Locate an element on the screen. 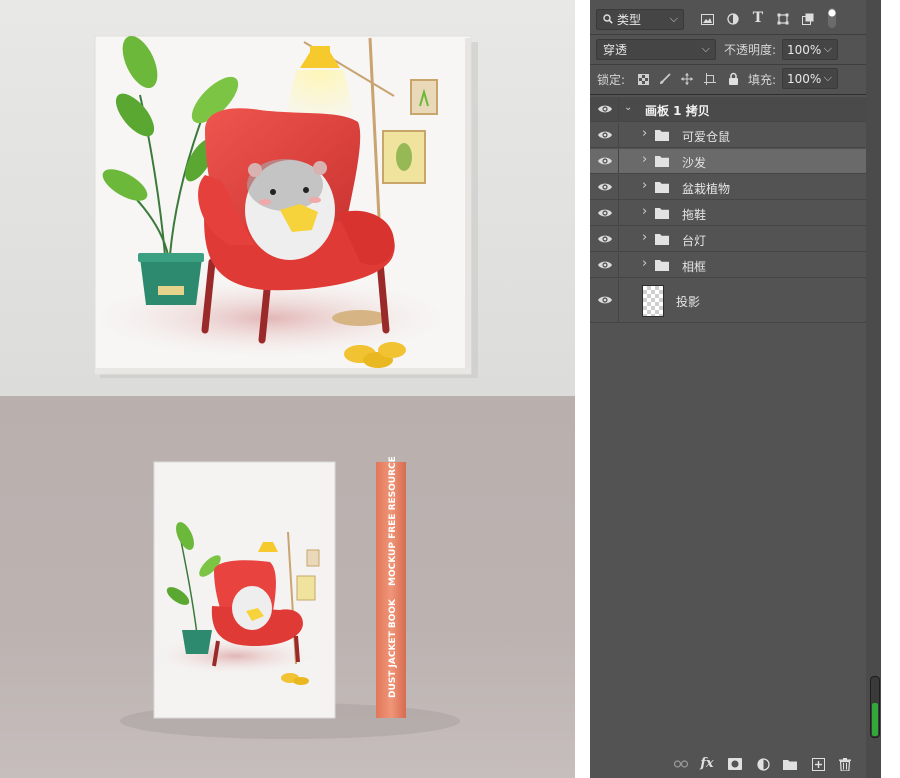 The height and width of the screenshot is (778, 900). lock-all-icon is located at coordinates (733, 78).